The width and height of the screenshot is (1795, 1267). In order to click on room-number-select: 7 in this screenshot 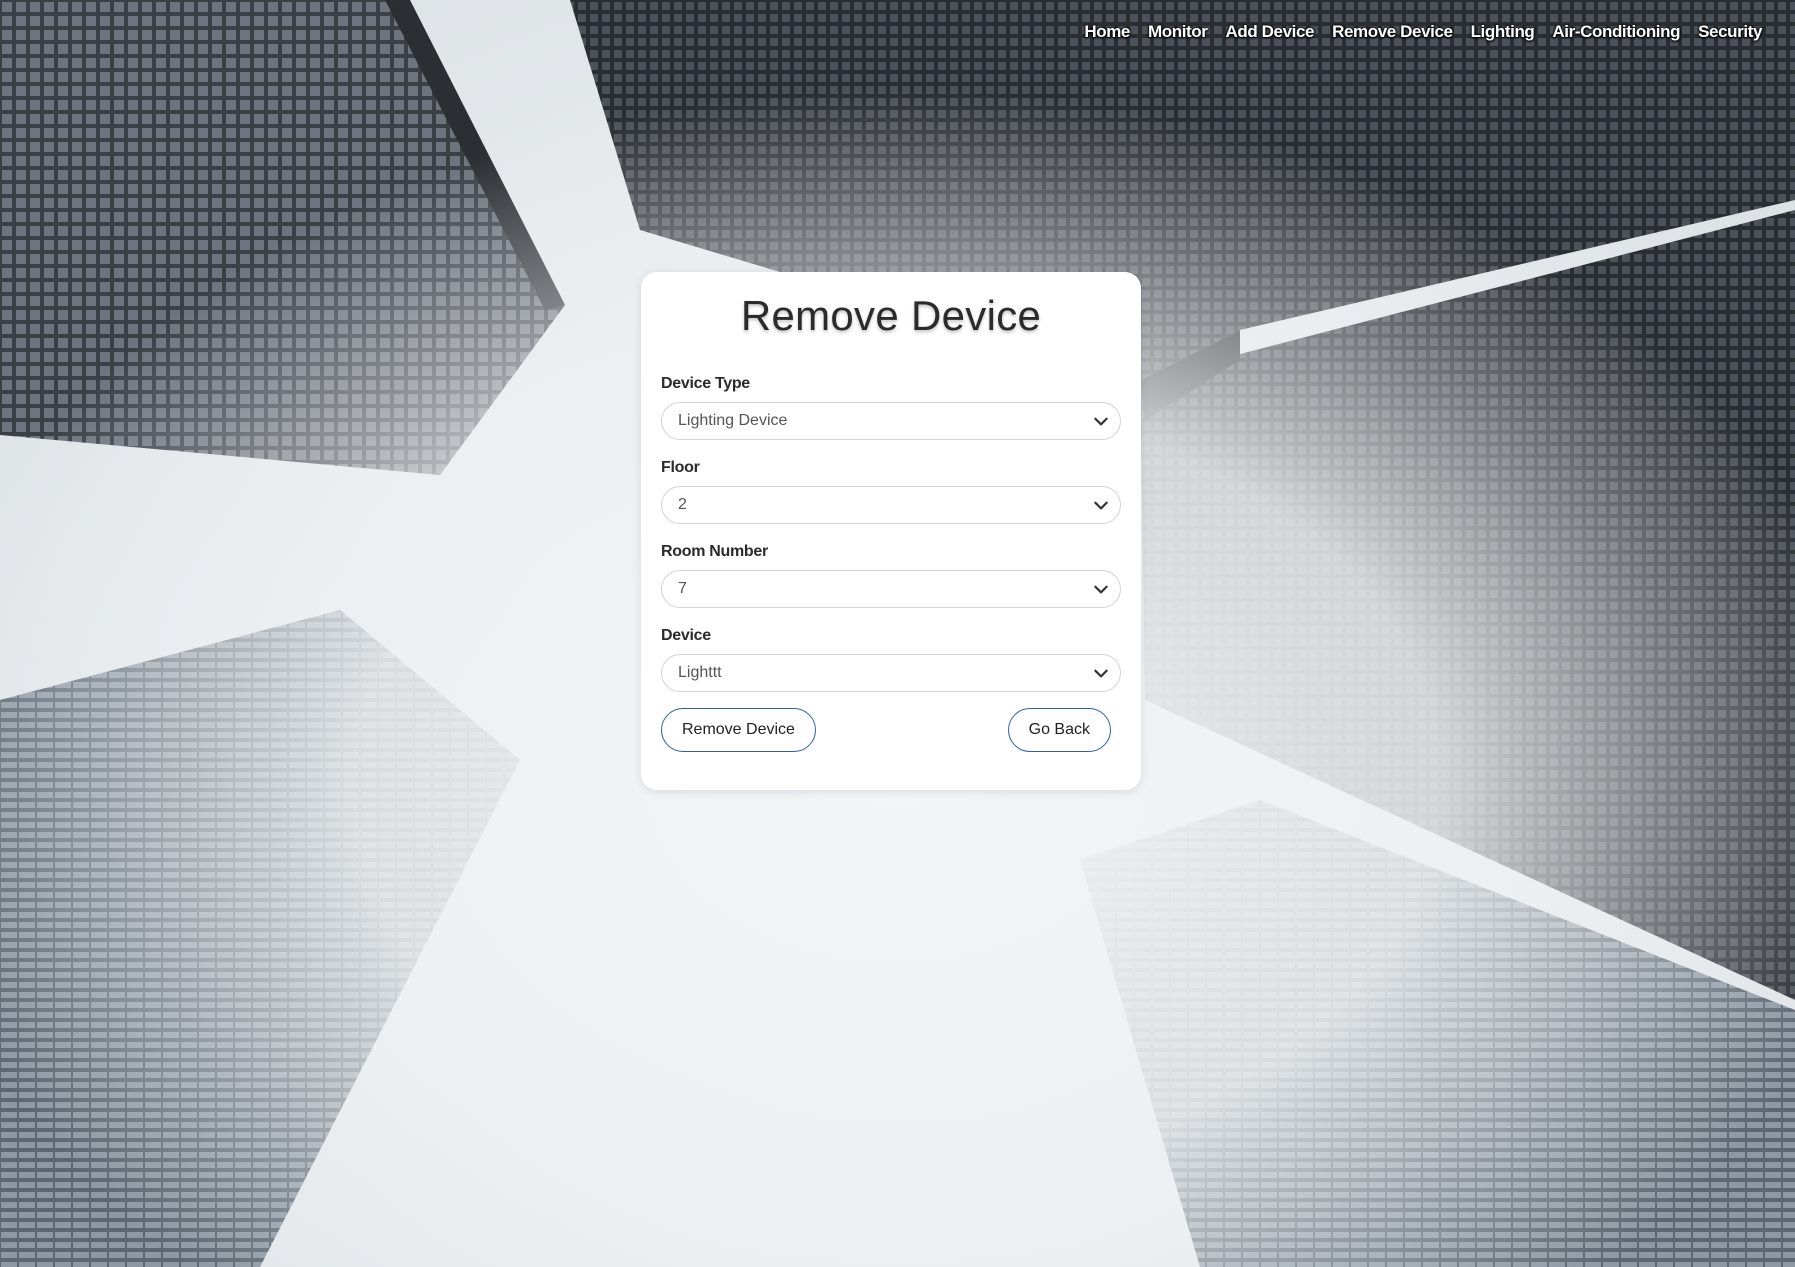, I will do `click(891, 589)`.